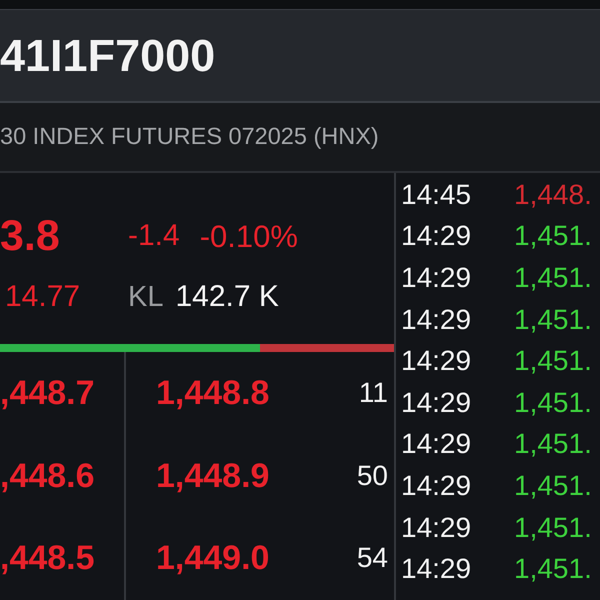 This screenshot has width=600, height=600. Describe the element at coordinates (108, 55) in the screenshot. I see `symbol-title: 41I1F7000` at that location.